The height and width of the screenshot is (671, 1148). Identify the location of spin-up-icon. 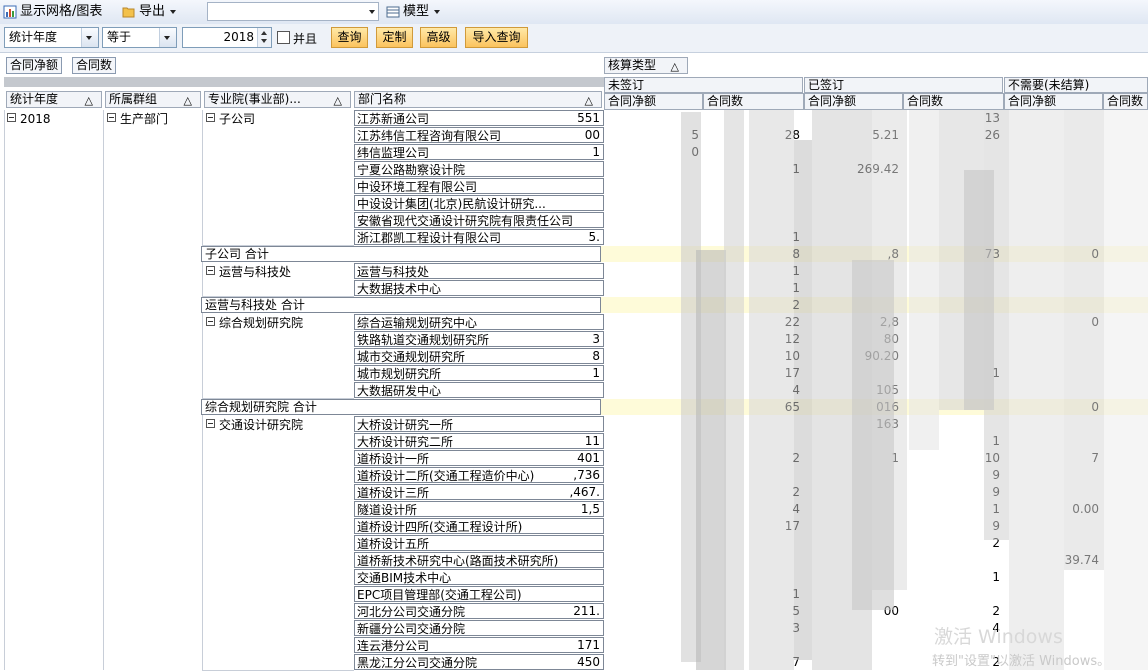
(264, 33).